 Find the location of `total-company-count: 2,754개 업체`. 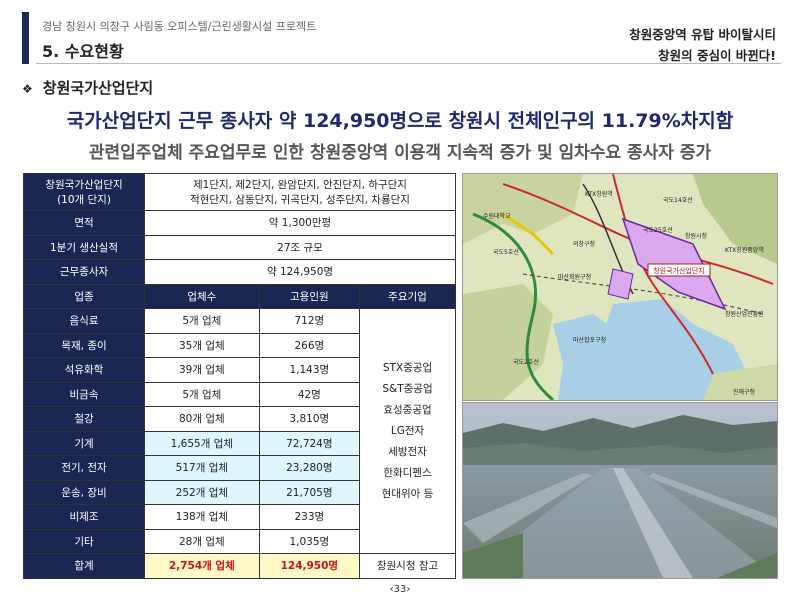

total-company-count: 2,754개 업체 is located at coordinates (202, 566).